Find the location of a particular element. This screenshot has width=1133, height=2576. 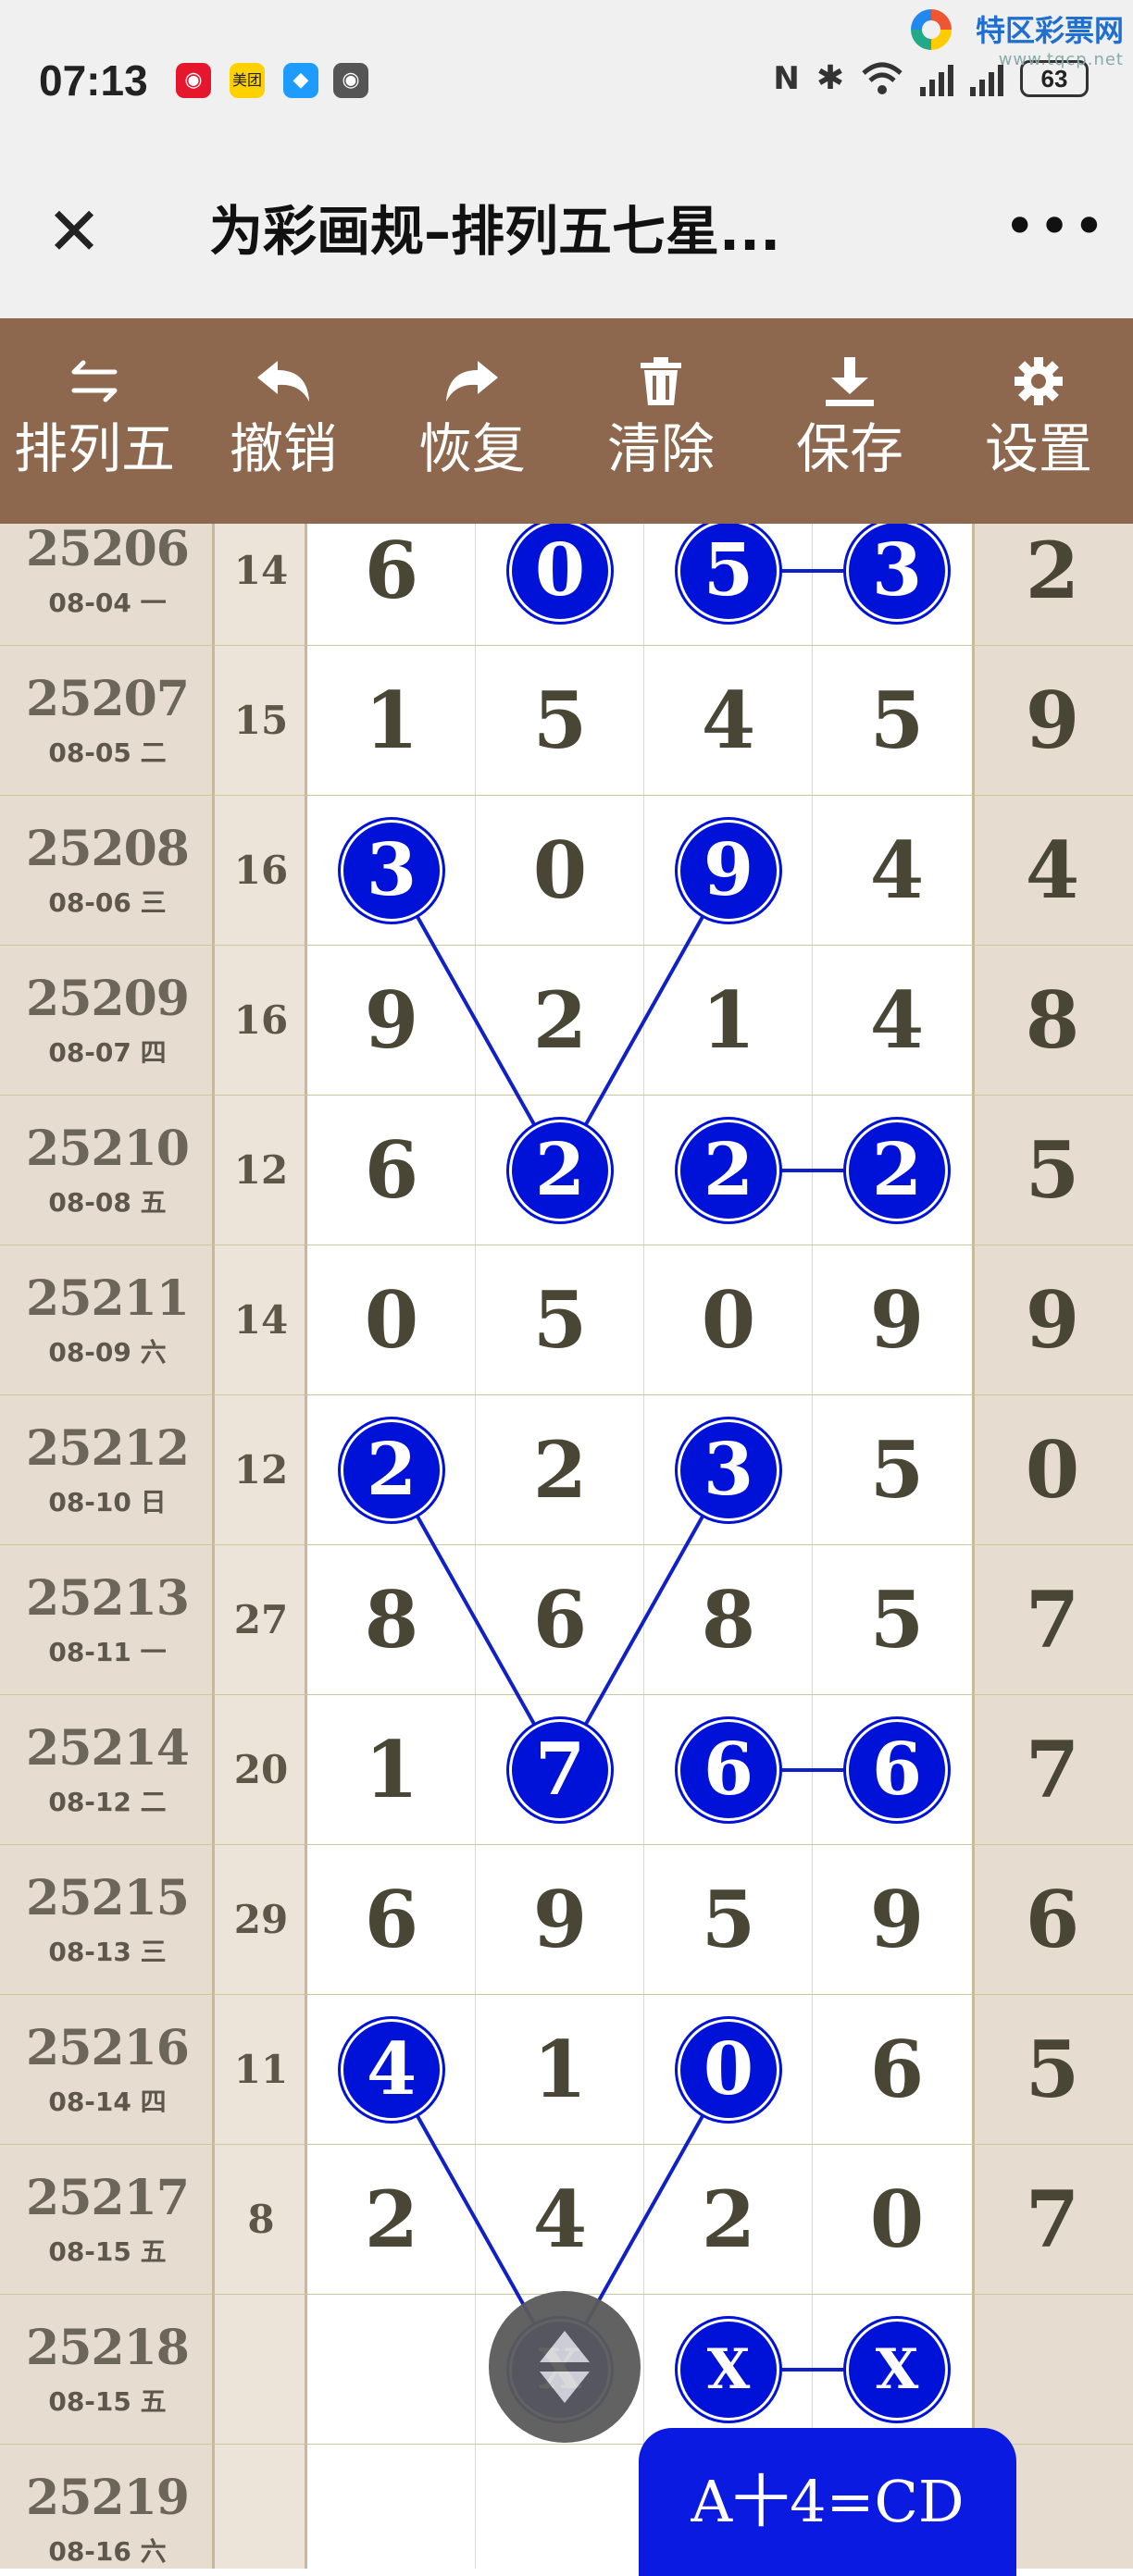

formula-label: A十4=CD is located at coordinates (828, 2502).